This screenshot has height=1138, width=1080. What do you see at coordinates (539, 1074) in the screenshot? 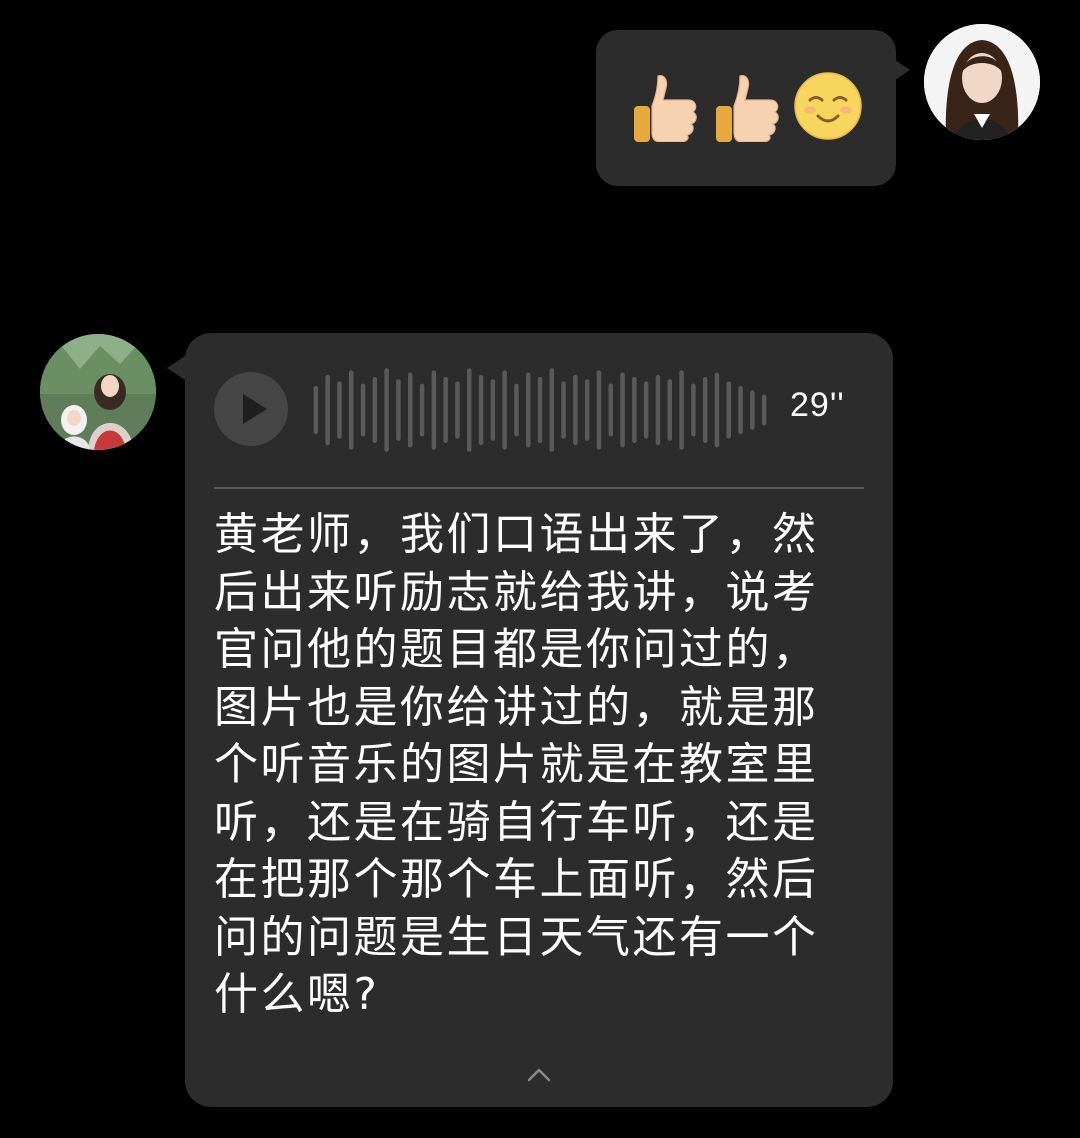
I see `chevron-up-icon` at bounding box center [539, 1074].